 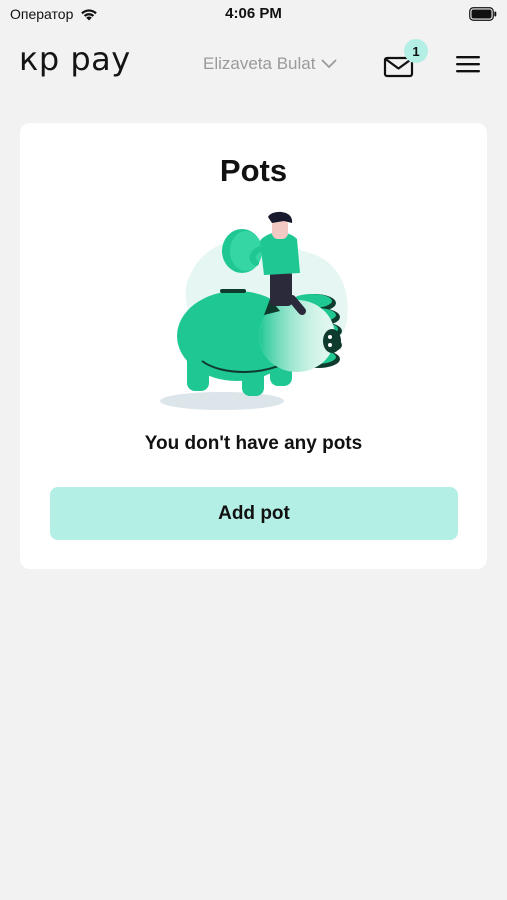 I want to click on app-header: кр рау Elizaveta Bulat 1, so click(x=253, y=63).